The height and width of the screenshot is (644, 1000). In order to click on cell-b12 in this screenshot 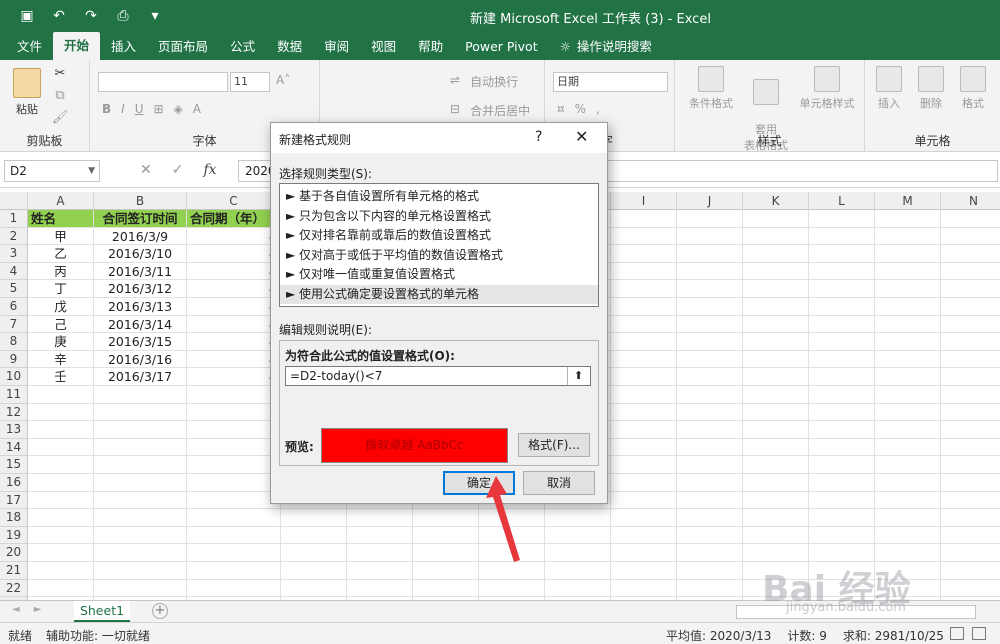, I will do `click(140, 412)`.